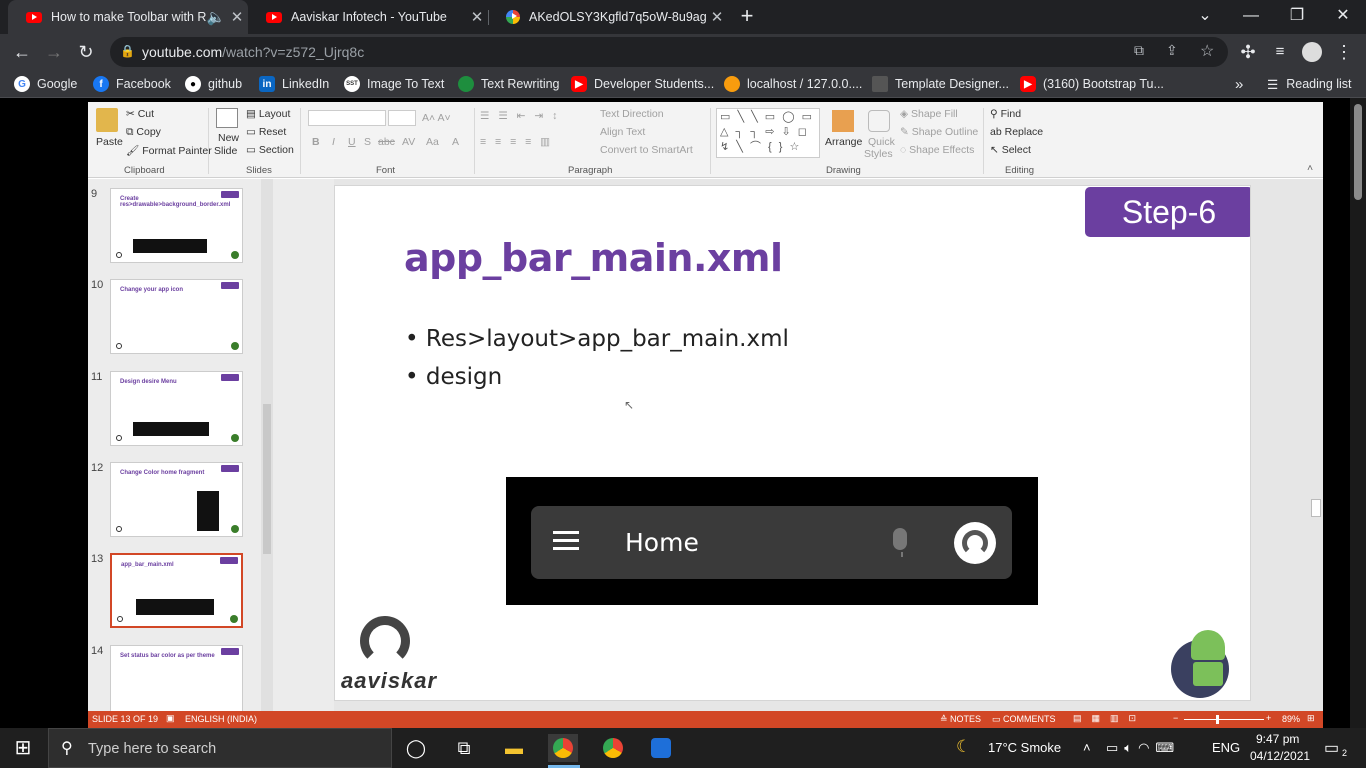  Describe the element at coordinates (929, 114) in the screenshot. I see `shape-fill-button: ◈ Shape Fill` at that location.